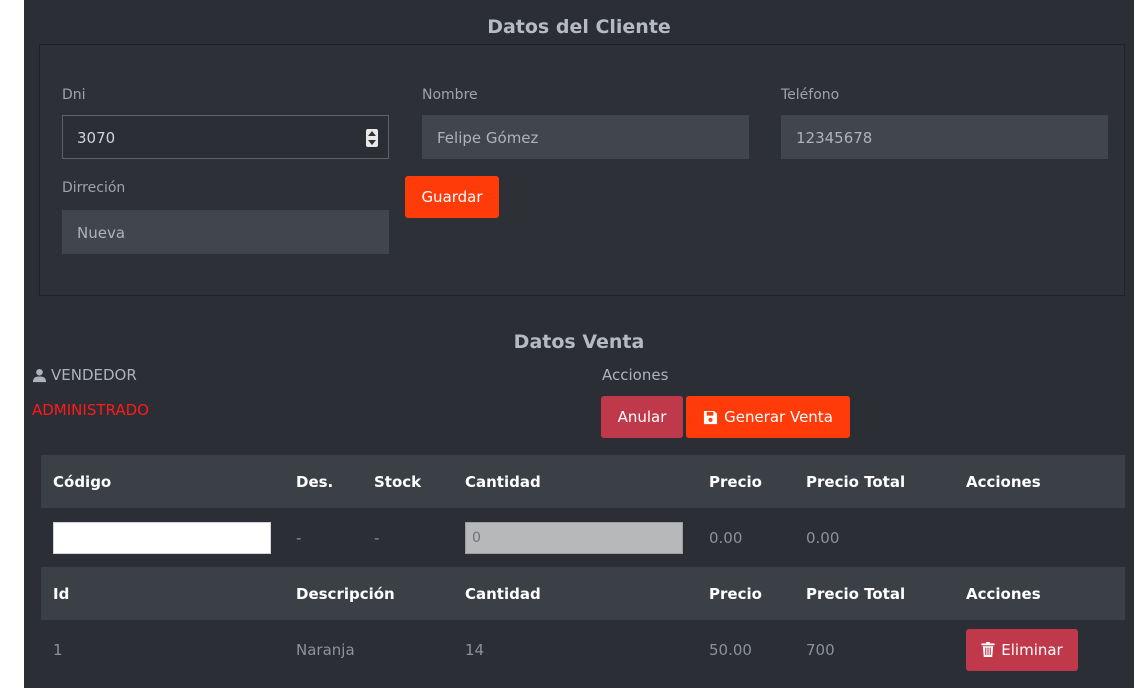  I want to click on number-spinner, so click(372, 138).